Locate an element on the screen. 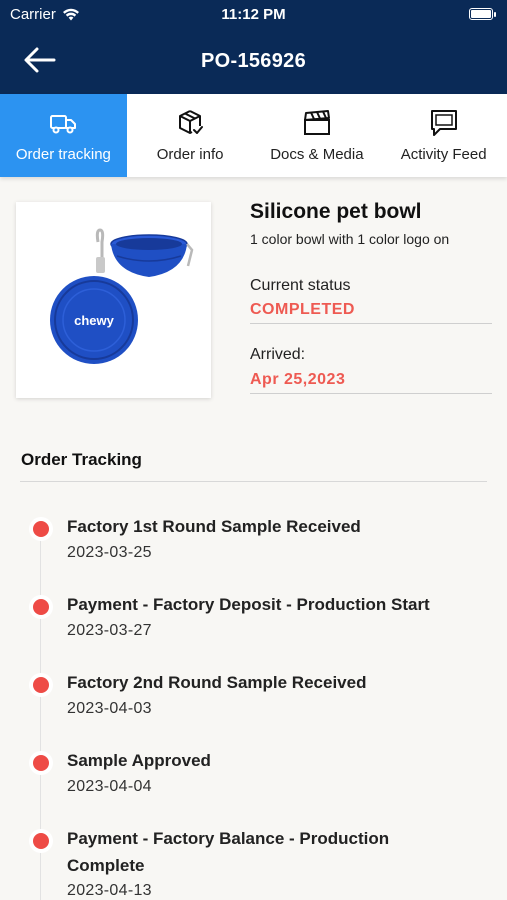 This screenshot has height=900, width=507. tab-order-tracking: Order tracking is located at coordinates (63, 135).